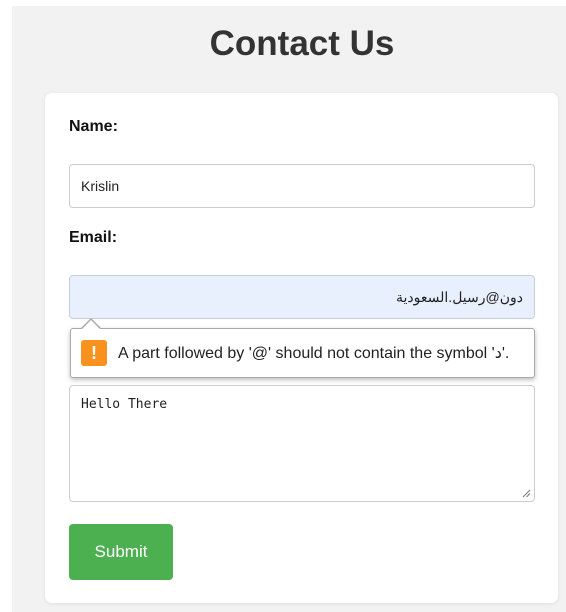 The height and width of the screenshot is (612, 566). What do you see at coordinates (121, 552) in the screenshot?
I see `submit-button: Submit` at bounding box center [121, 552].